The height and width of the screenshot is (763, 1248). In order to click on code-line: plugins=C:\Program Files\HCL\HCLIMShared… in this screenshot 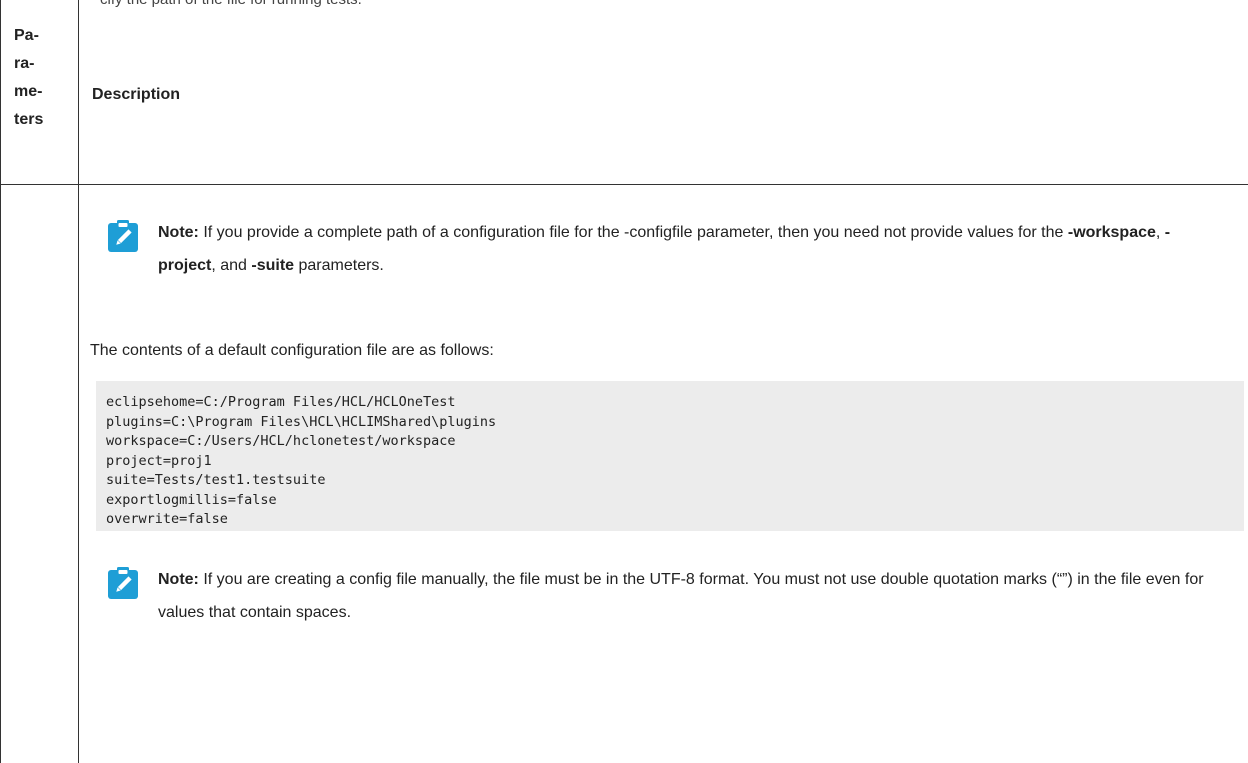, I will do `click(301, 421)`.